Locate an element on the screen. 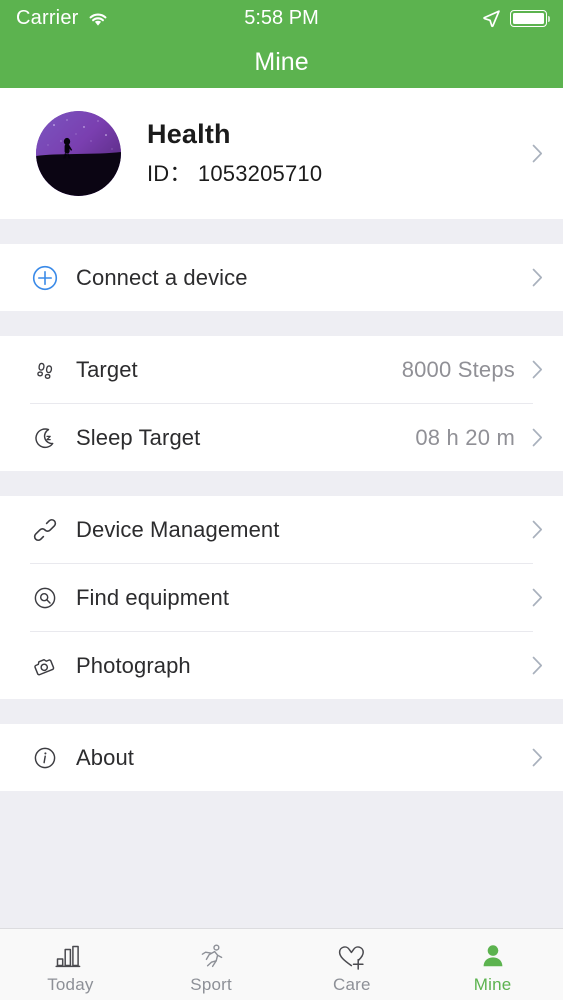  camera-icon is located at coordinates (45, 666).